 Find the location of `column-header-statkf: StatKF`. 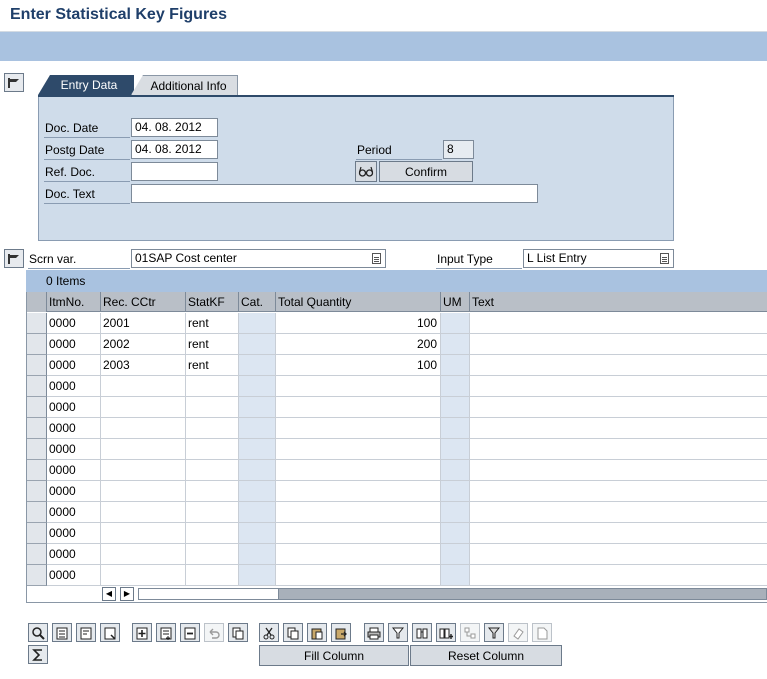

column-header-statkf: StatKF is located at coordinates (212, 302).